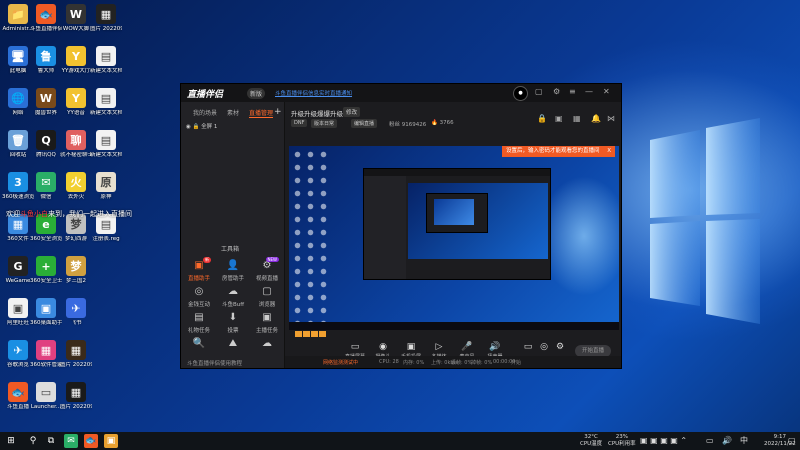 The height and width of the screenshot is (450, 800). What do you see at coordinates (434, 123) in the screenshot?
I see `fire-icon: 🔥` at bounding box center [434, 123].